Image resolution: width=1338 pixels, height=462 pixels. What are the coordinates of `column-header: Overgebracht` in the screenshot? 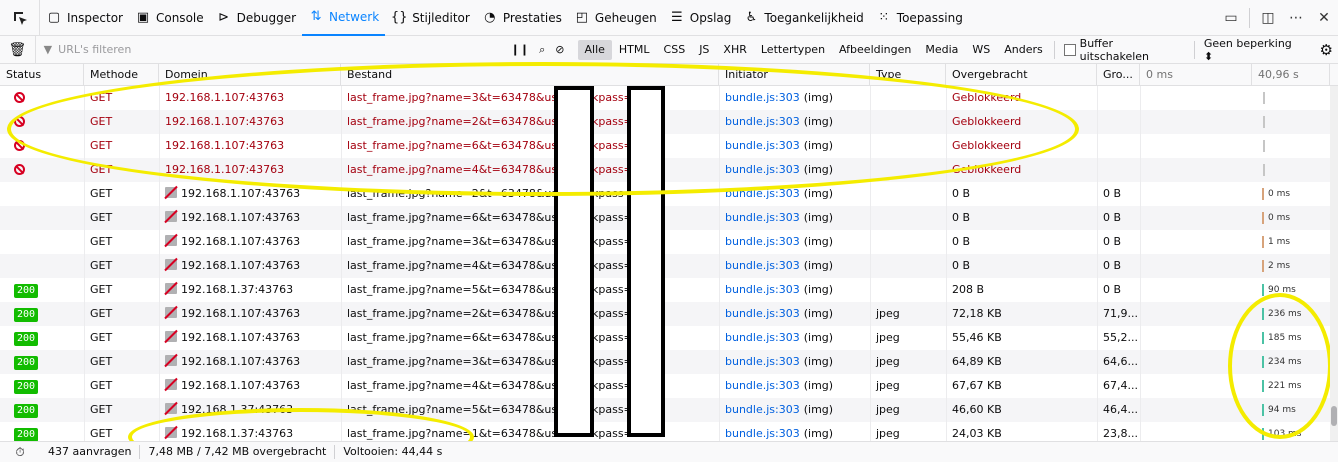 It's located at (1021, 75).